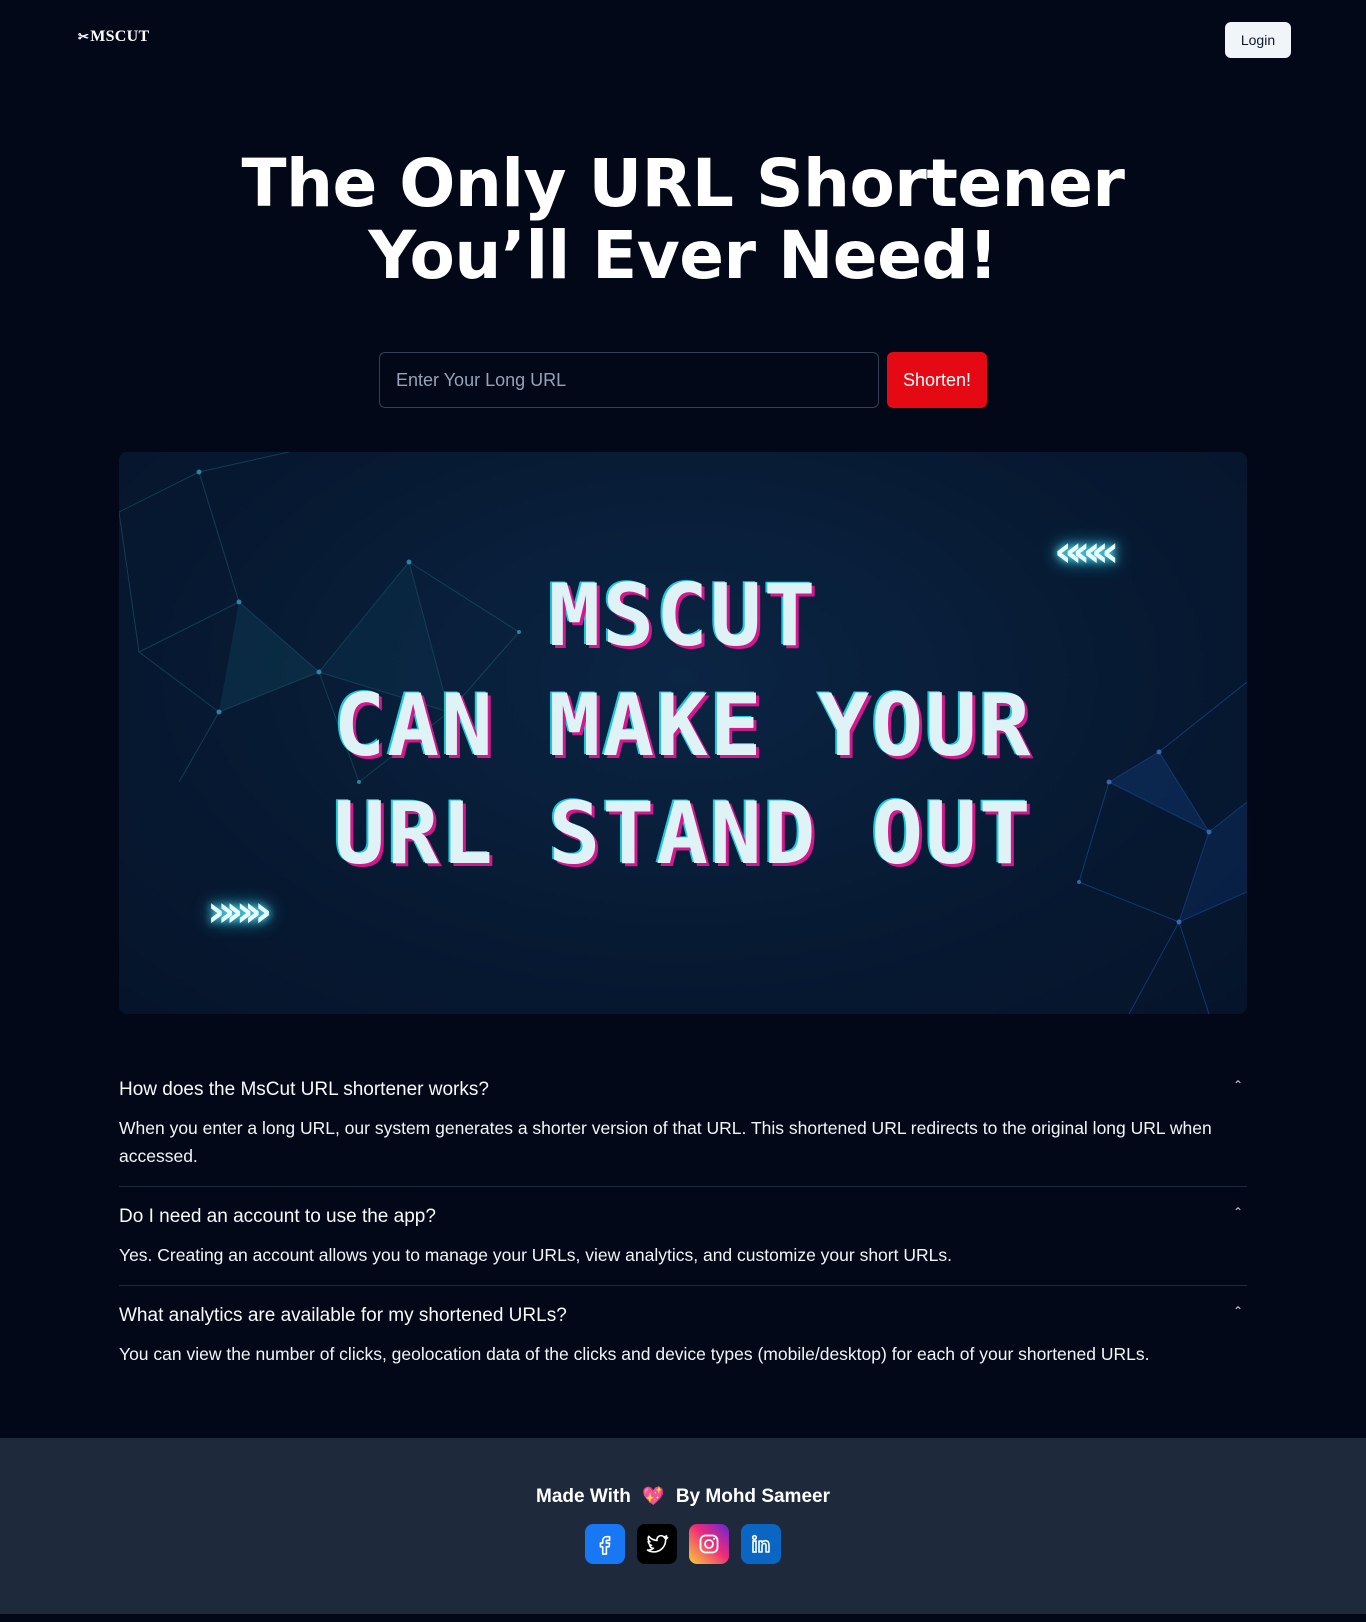  I want to click on heart-icon: 💖, so click(653, 1496).